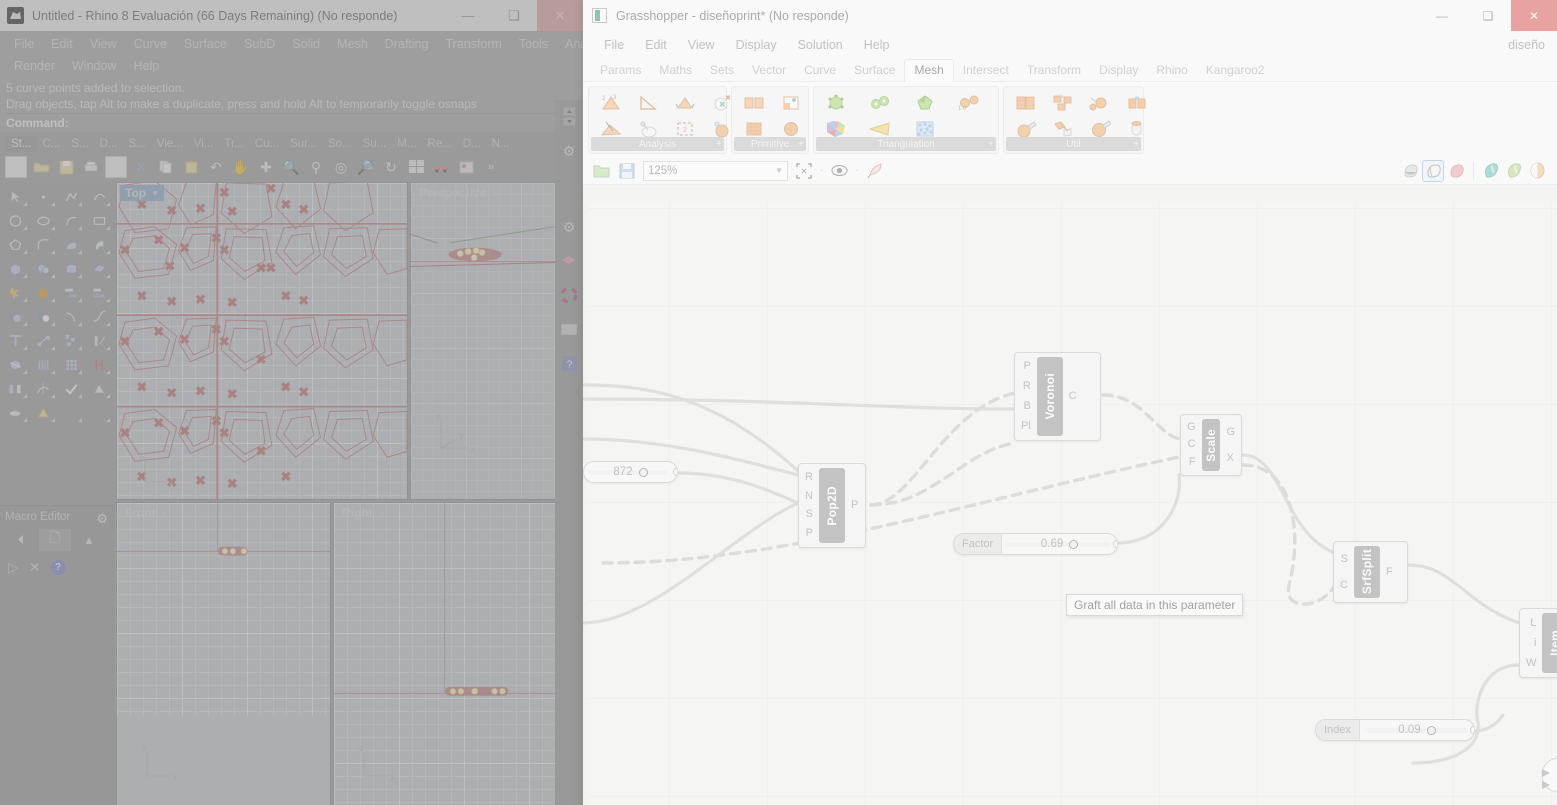 Image resolution: width=1557 pixels, height=805 pixels. What do you see at coordinates (57, 537) in the screenshot?
I see `macro-editor-tabs: ⏴ 🗋 ▴` at bounding box center [57, 537].